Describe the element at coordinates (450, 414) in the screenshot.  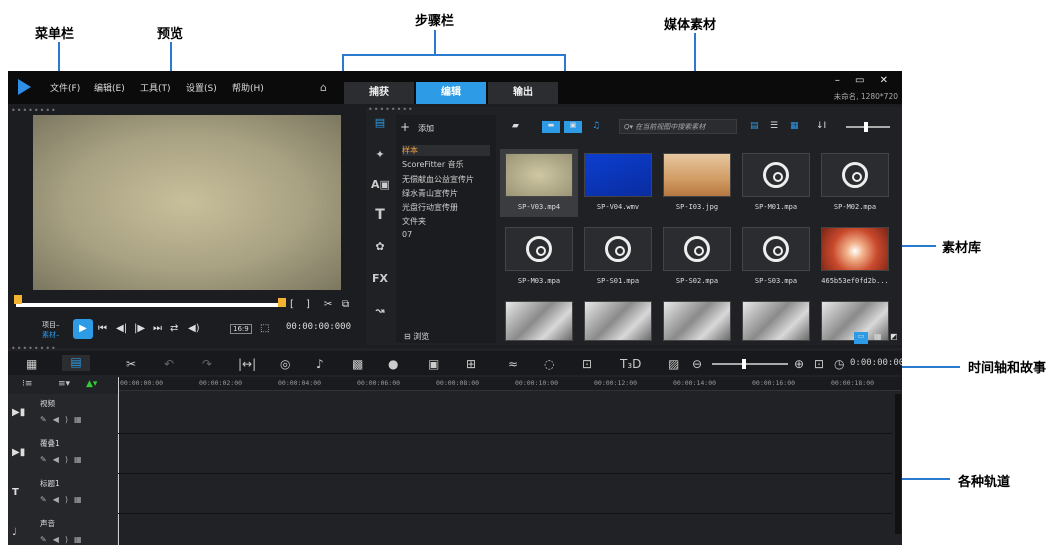
I see `timeline-track: ▶▮ 视频 ✎◀)▦` at that location.